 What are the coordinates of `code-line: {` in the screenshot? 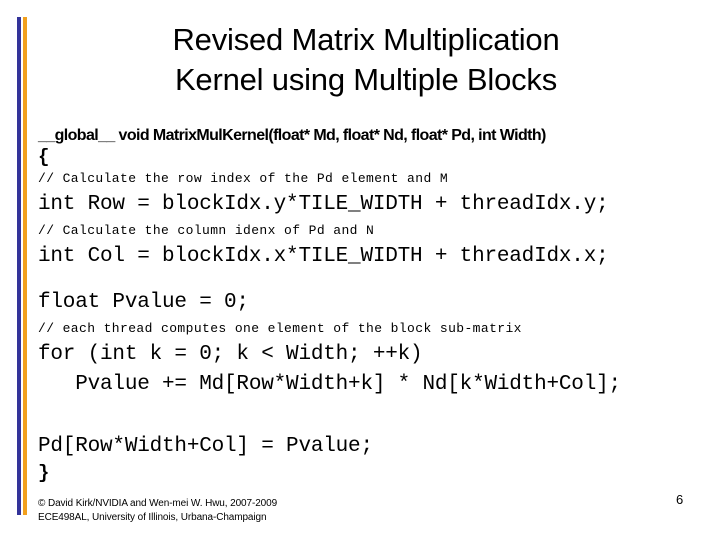 It's located at (44, 157).